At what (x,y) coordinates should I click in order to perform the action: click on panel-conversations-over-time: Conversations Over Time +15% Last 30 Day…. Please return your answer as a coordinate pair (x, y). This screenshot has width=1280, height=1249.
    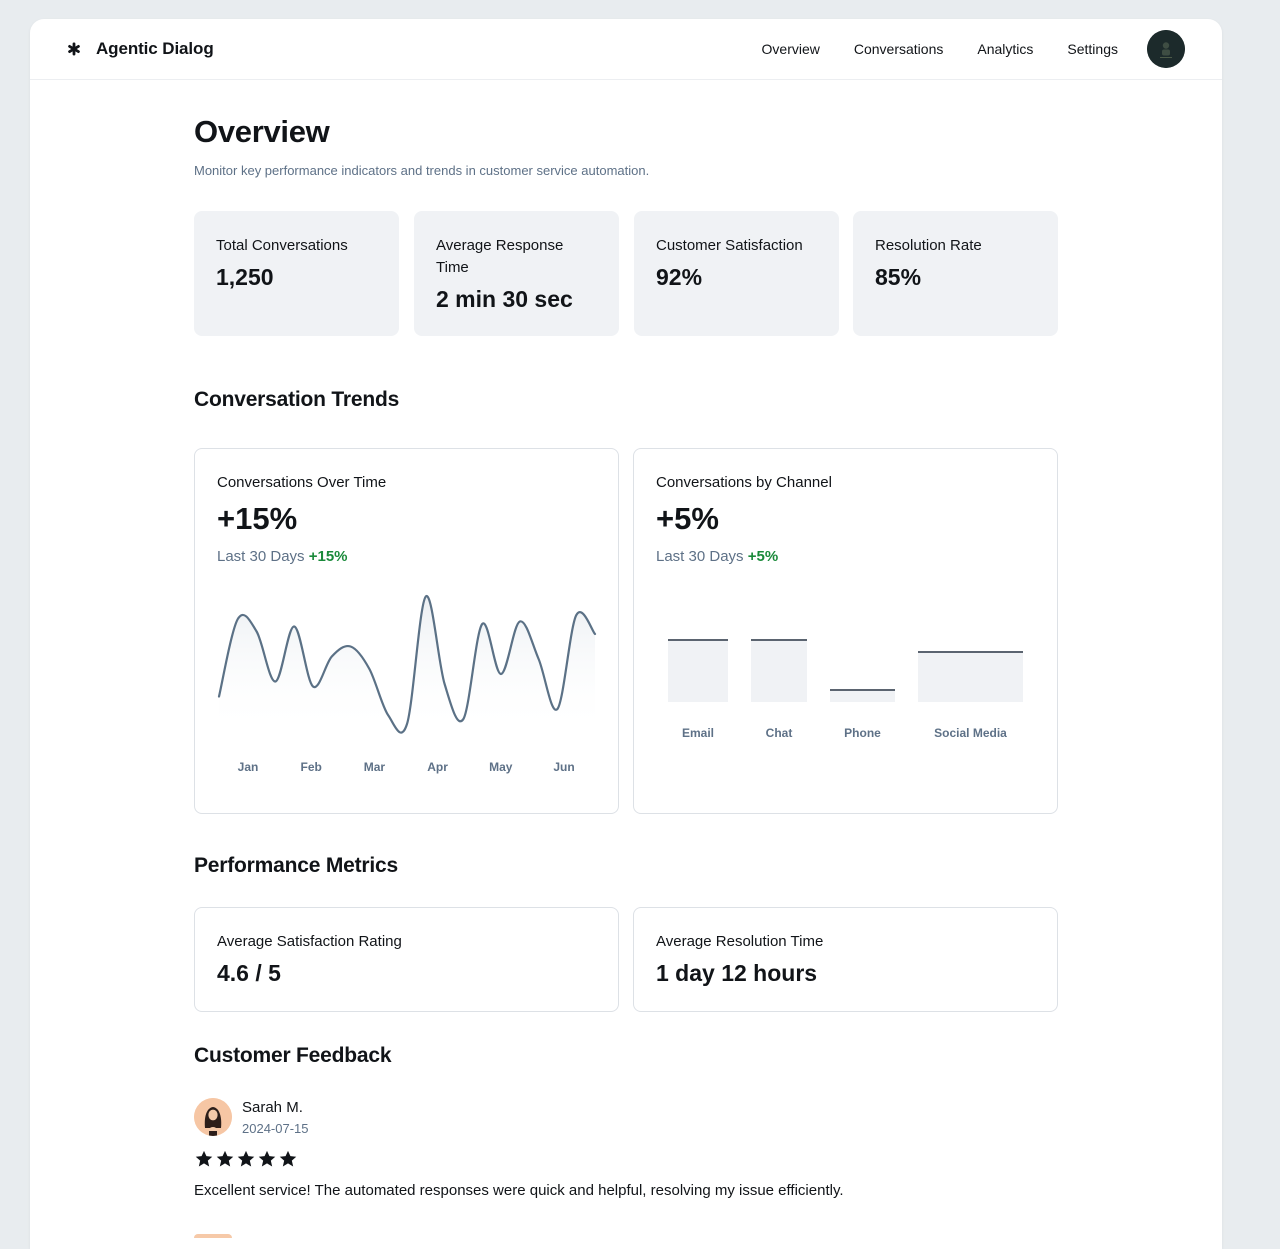
    Looking at the image, I should click on (406, 631).